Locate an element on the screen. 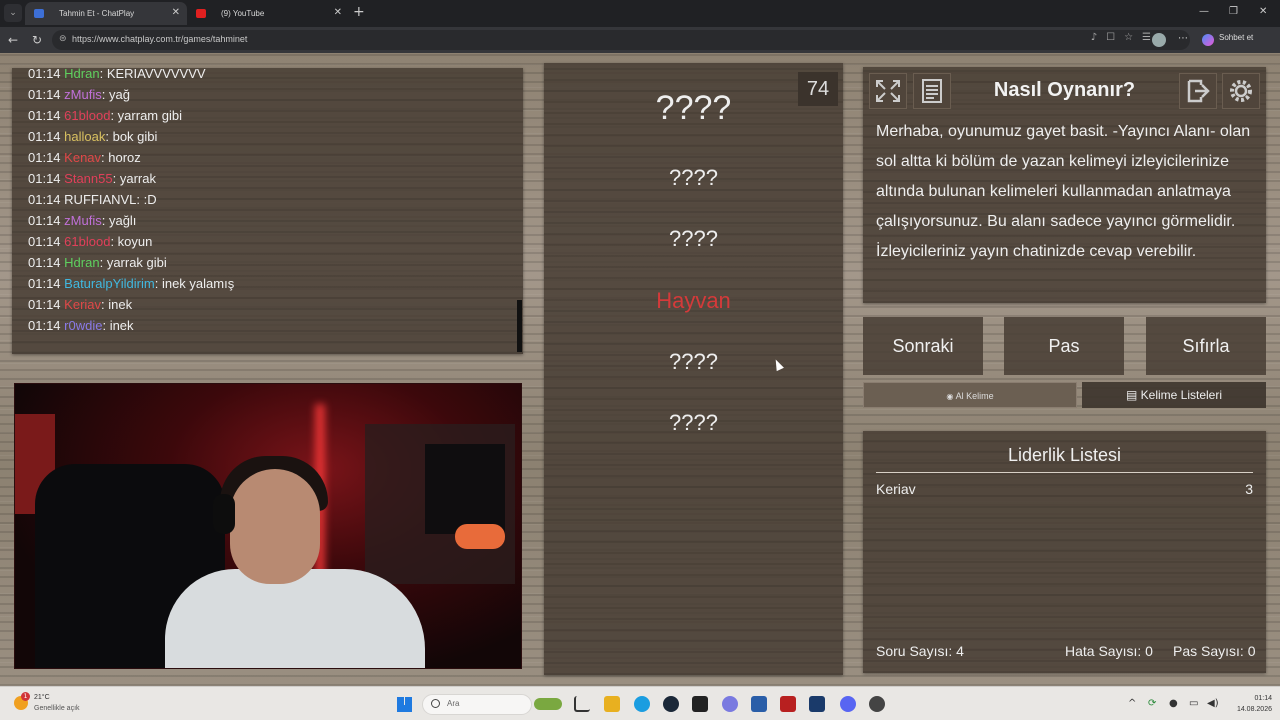 The height and width of the screenshot is (720, 1280). edge-browser-icon is located at coordinates (642, 704).